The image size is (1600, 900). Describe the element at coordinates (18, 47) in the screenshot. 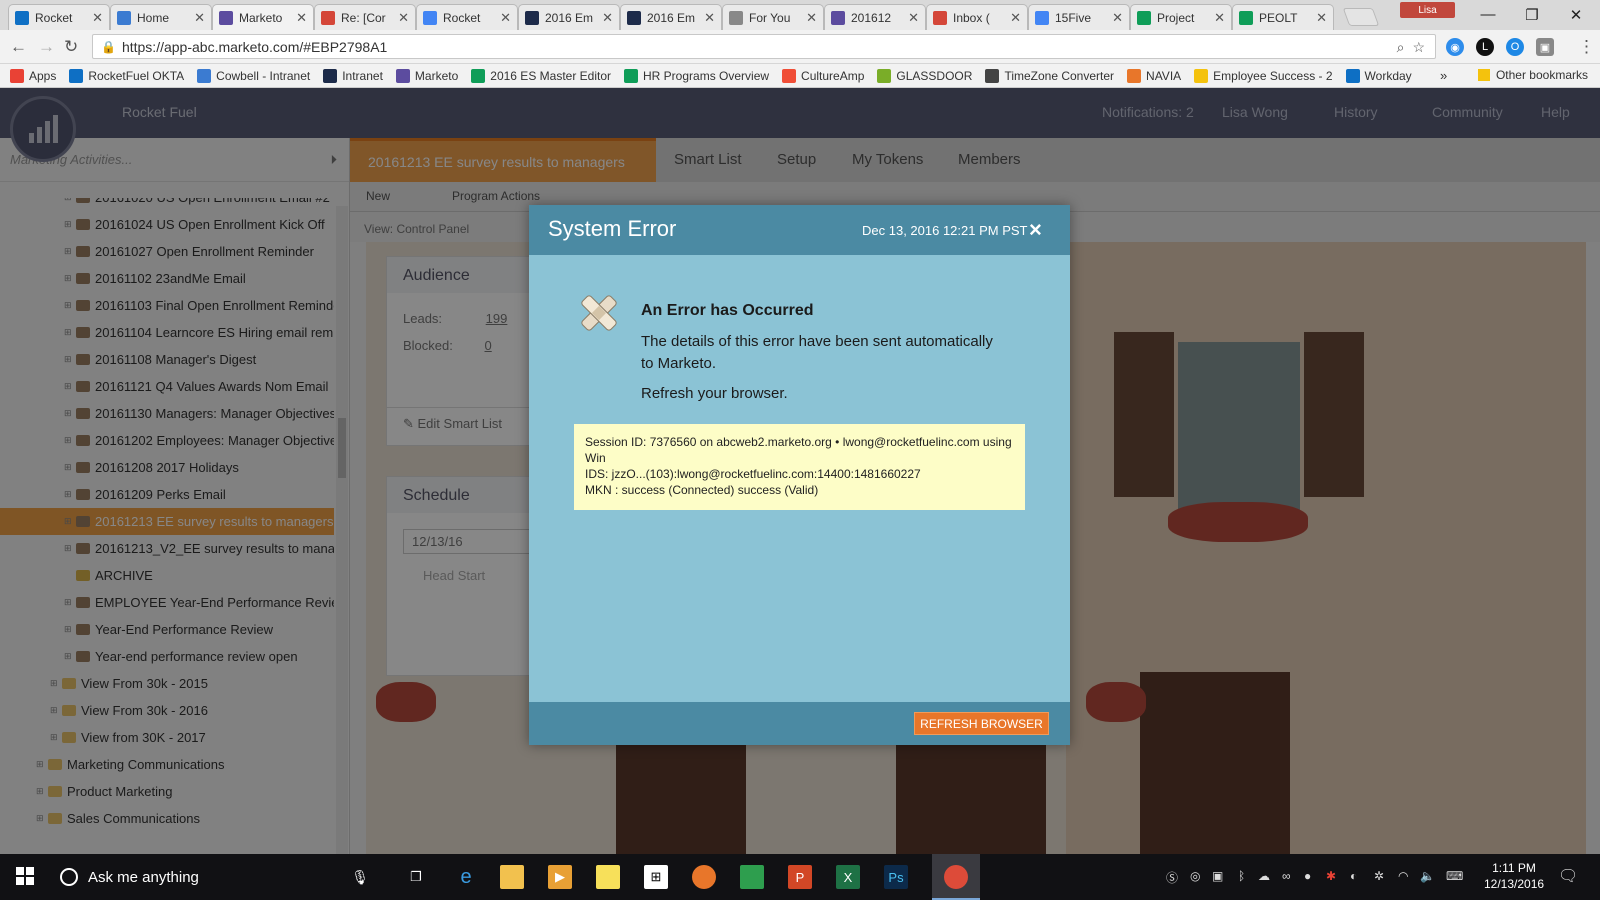

I see `back-icon: ←` at that location.